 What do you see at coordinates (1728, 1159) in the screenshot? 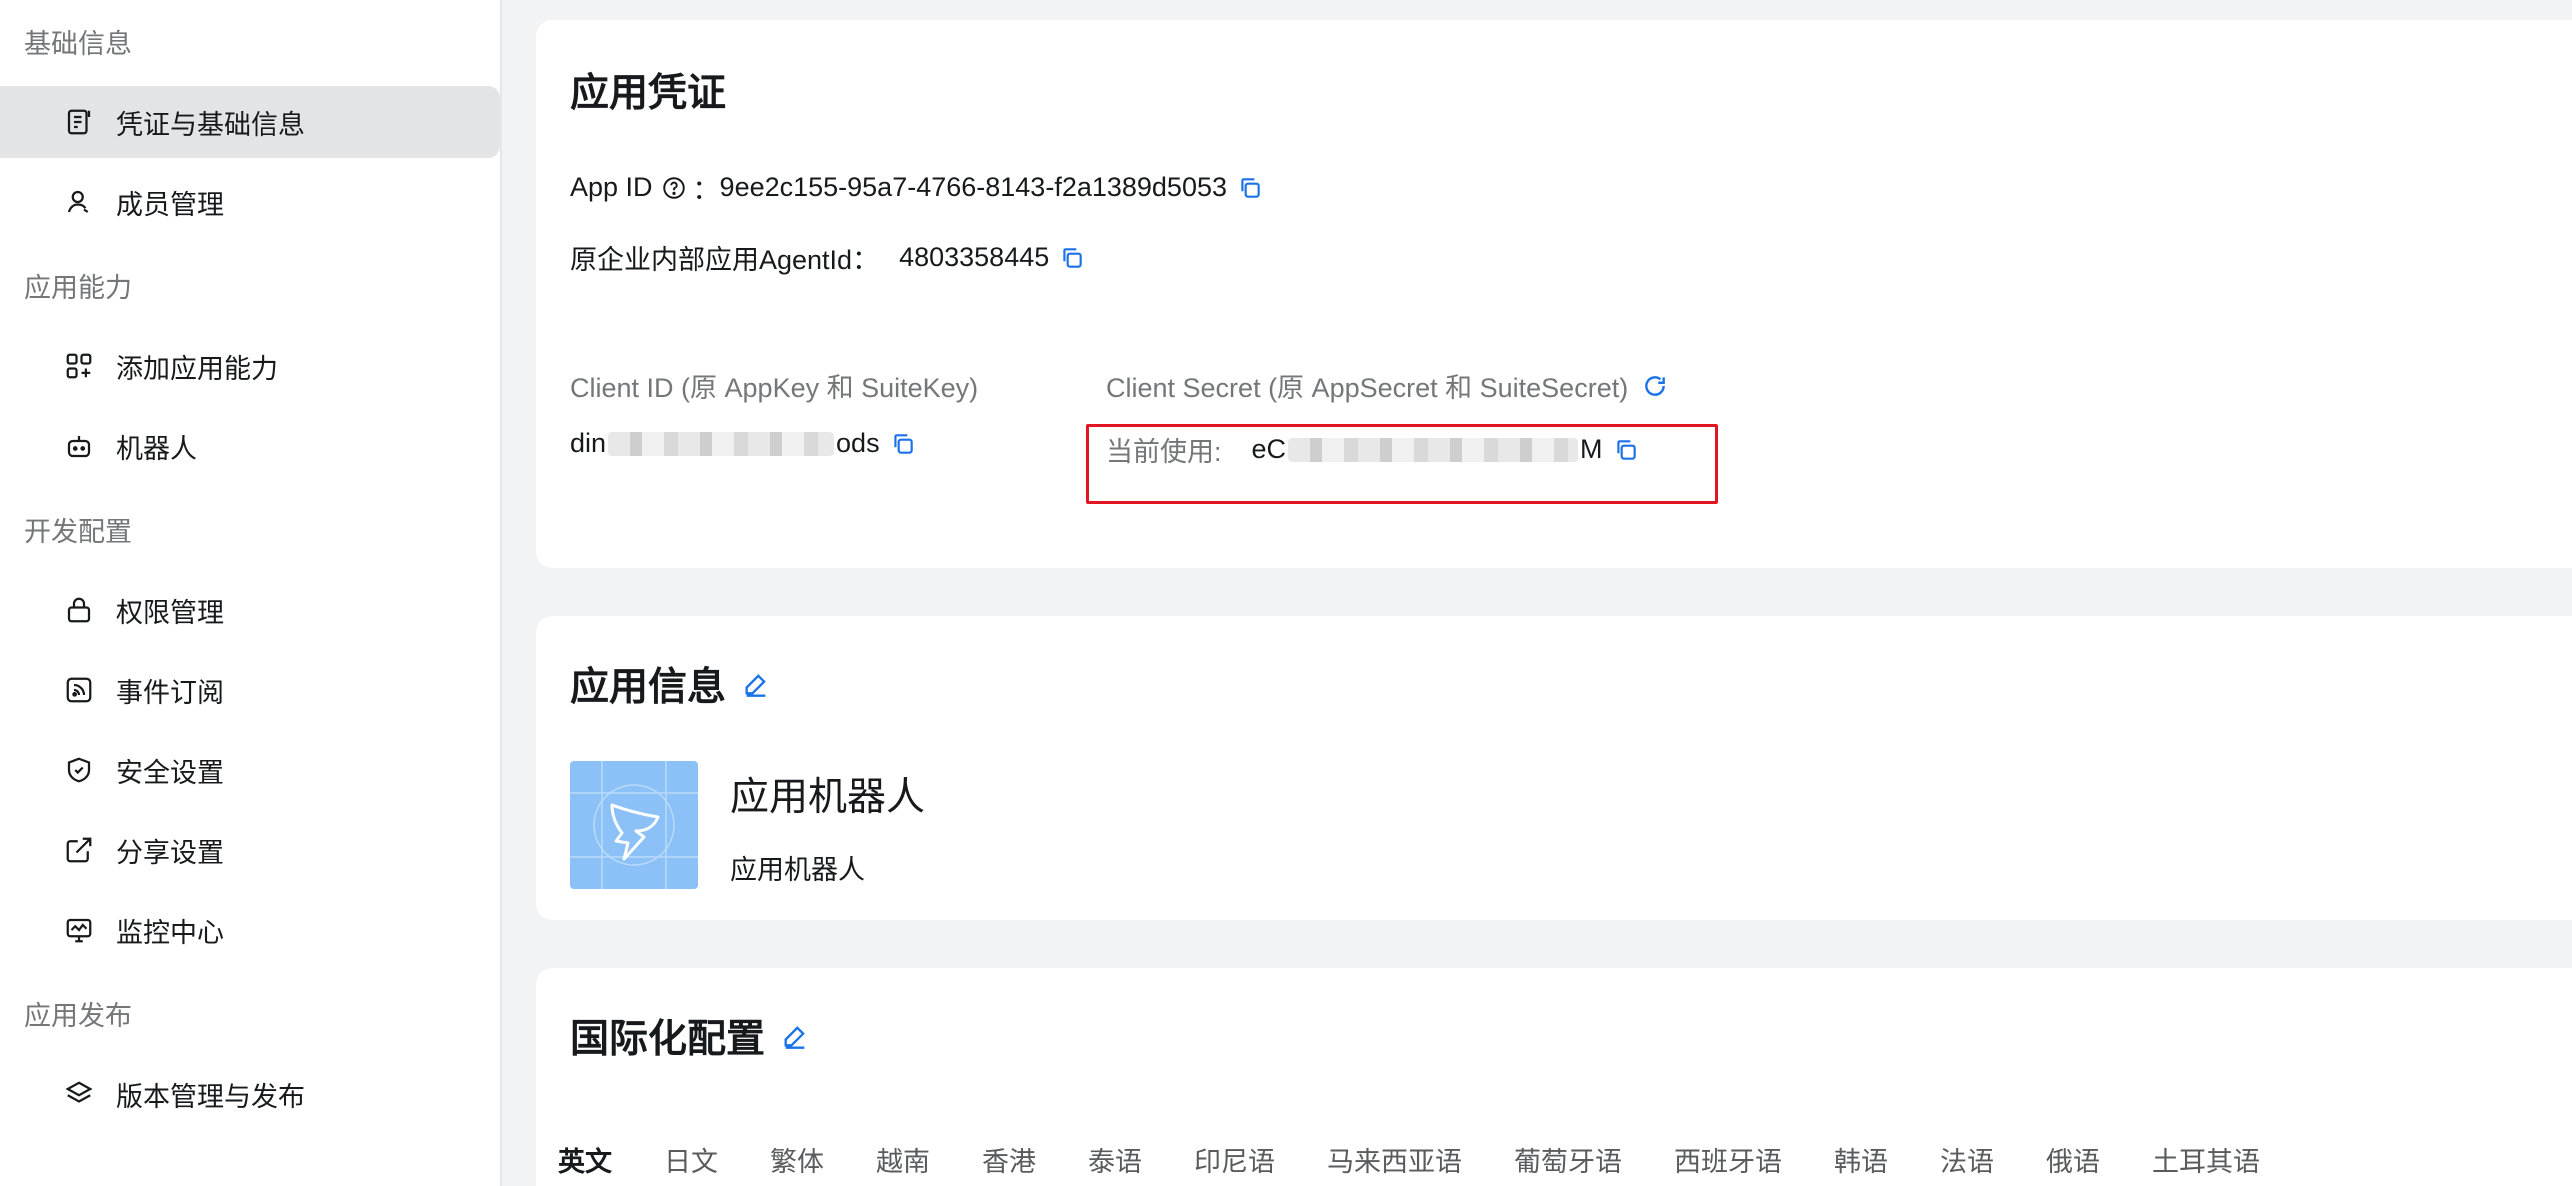
I see `tab-spanish: 西班牙语` at bounding box center [1728, 1159].